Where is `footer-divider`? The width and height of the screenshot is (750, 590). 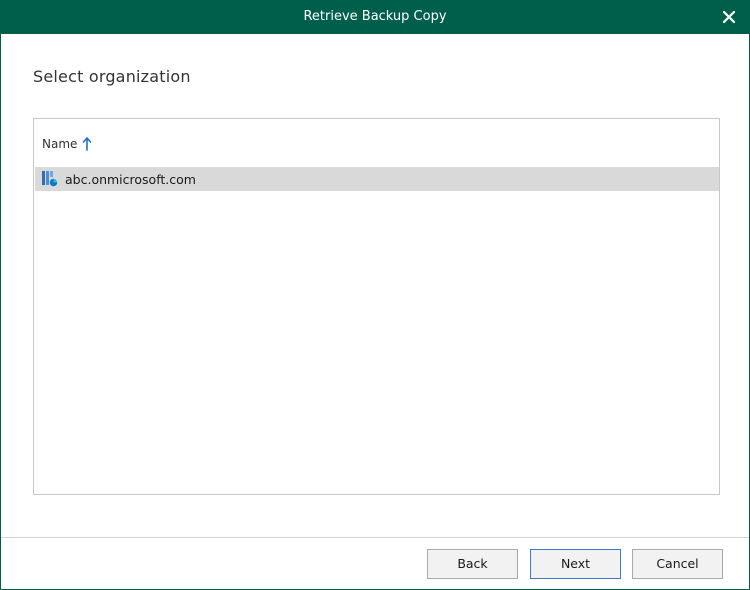 footer-divider is located at coordinates (375, 537).